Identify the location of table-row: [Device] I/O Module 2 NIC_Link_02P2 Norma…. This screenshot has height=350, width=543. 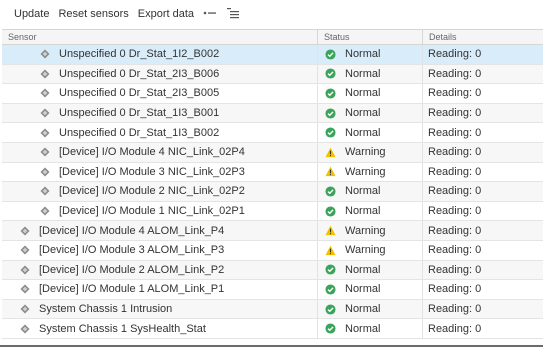
(272, 192).